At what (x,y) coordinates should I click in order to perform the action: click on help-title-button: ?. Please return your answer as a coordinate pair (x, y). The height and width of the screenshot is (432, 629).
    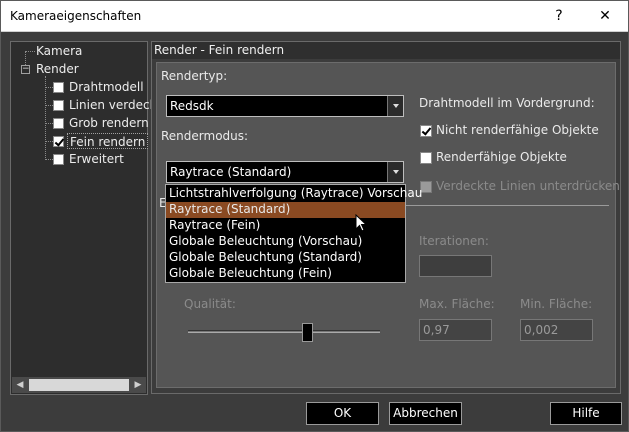
    Looking at the image, I should click on (559, 16).